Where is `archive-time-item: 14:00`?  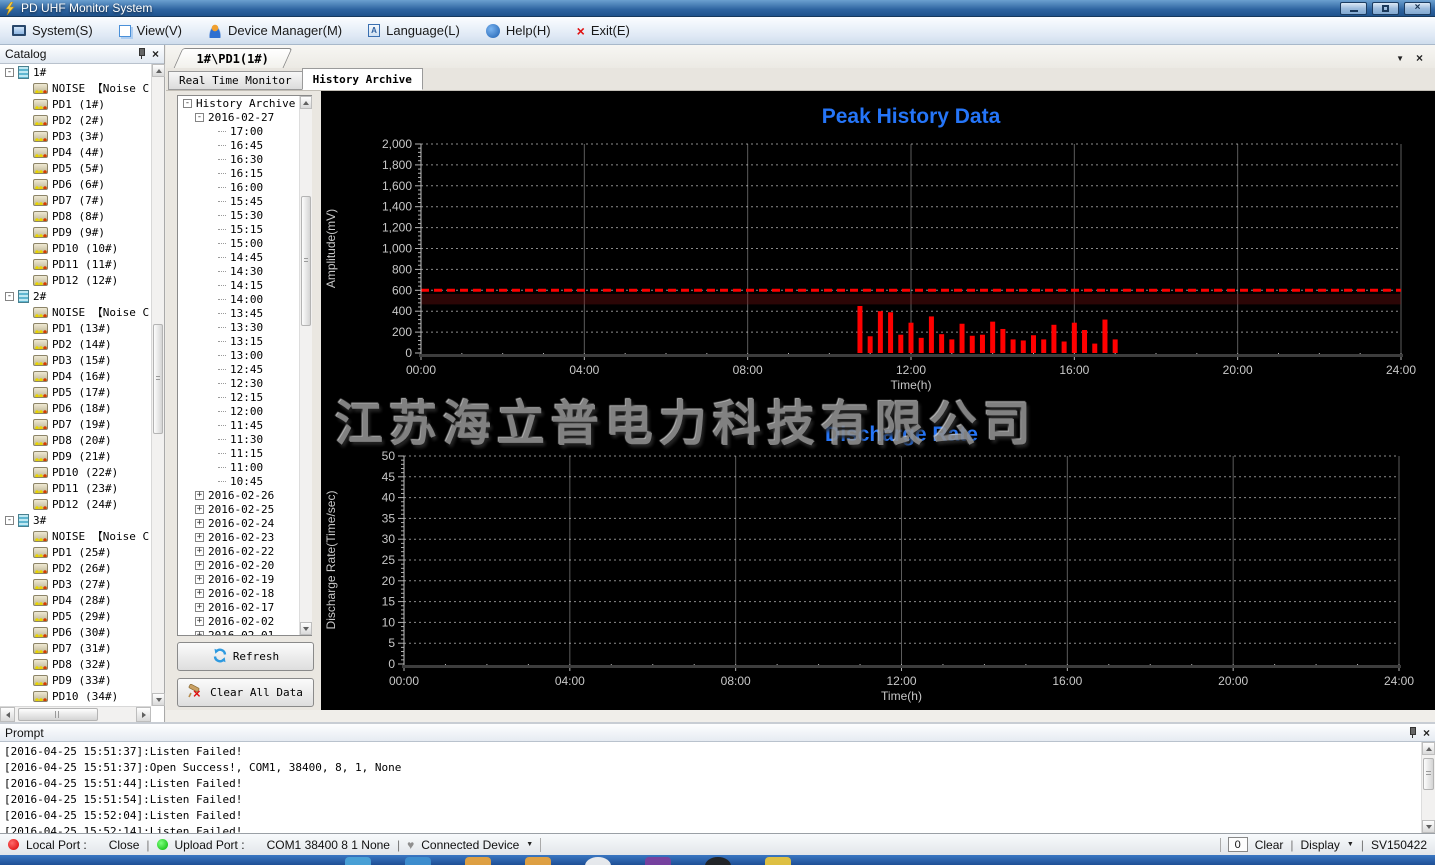
archive-time-item: 14:00 is located at coordinates (244, 299).